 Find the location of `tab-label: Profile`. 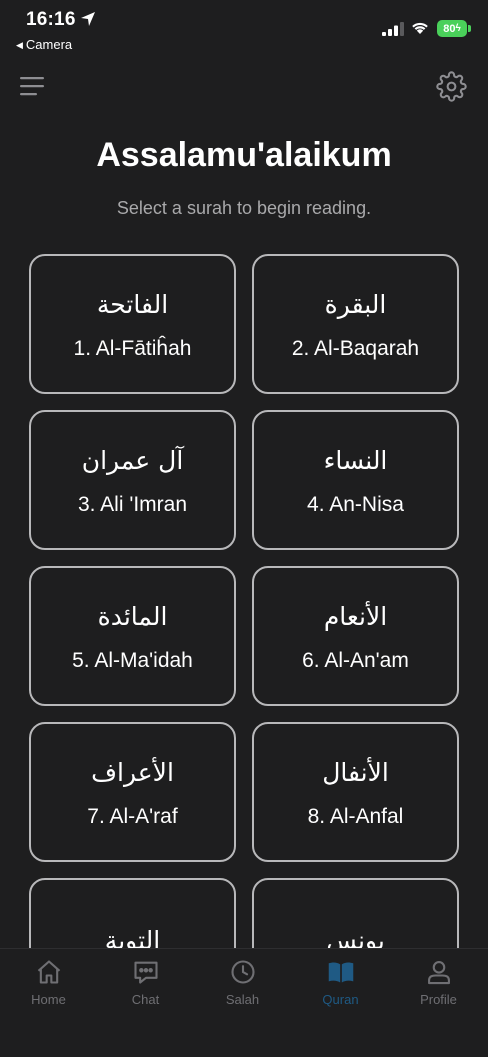

tab-label: Profile is located at coordinates (438, 999).